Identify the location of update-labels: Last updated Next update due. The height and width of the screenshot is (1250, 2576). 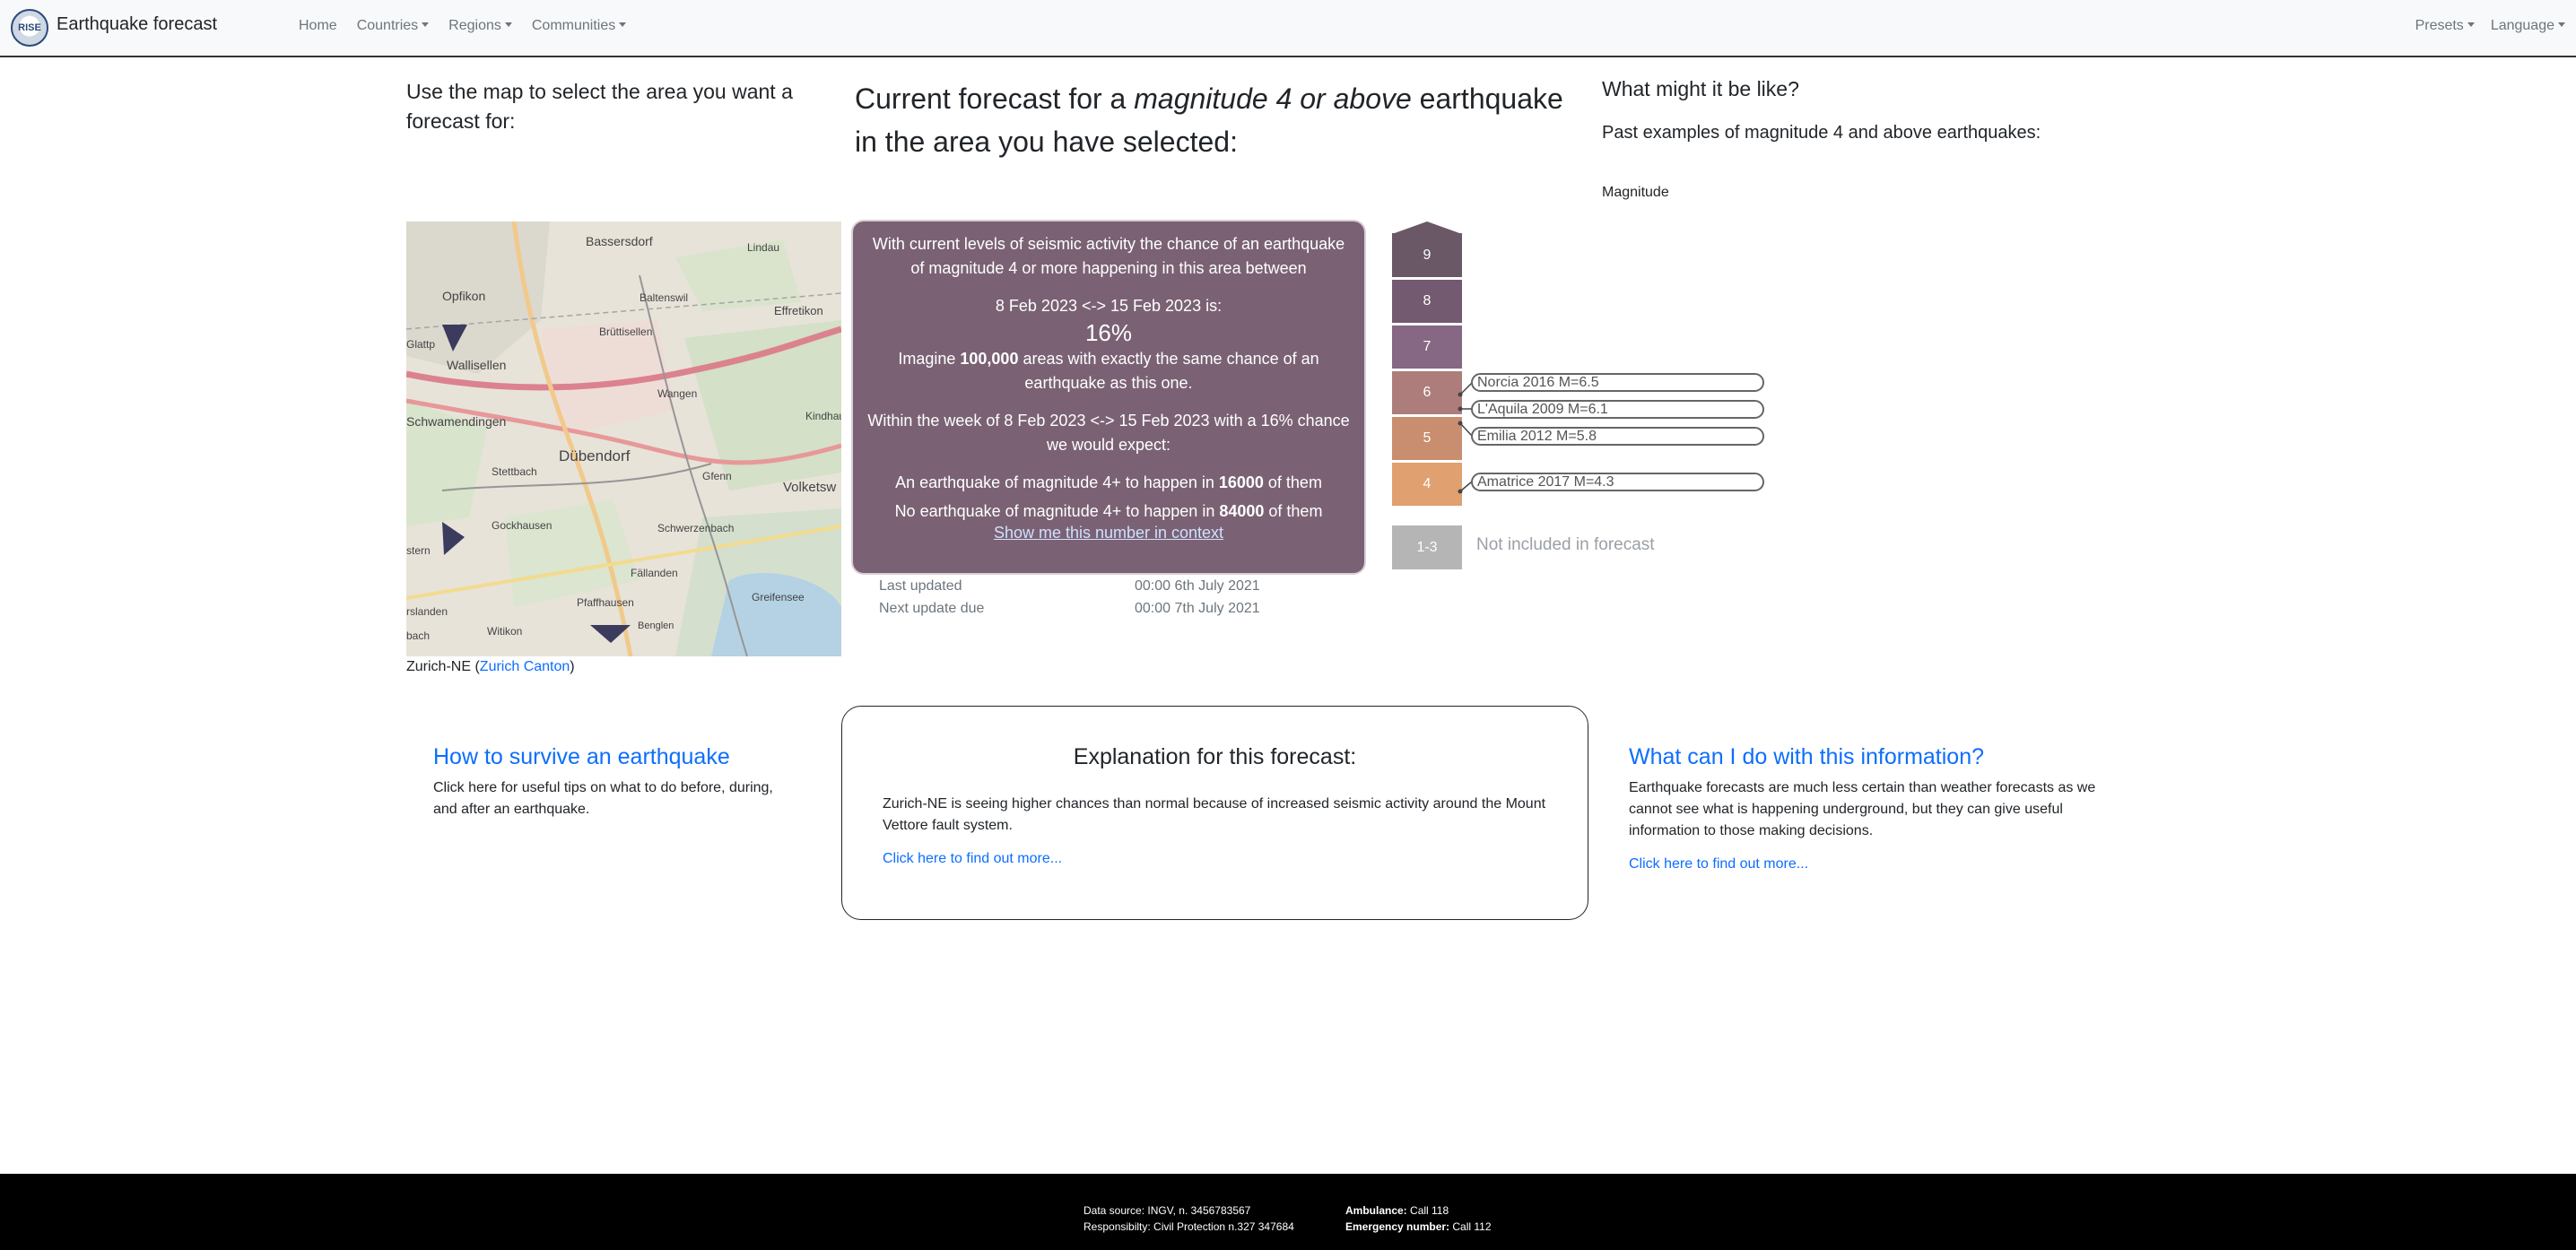
(931, 597).